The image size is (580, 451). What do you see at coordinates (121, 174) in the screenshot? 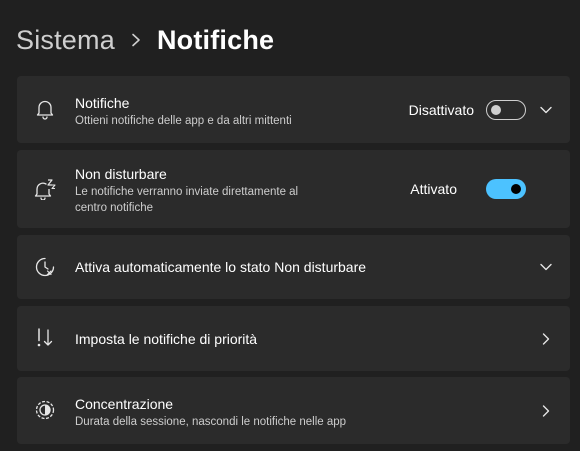
I see `non-disturbare-title: Non disturbare` at bounding box center [121, 174].